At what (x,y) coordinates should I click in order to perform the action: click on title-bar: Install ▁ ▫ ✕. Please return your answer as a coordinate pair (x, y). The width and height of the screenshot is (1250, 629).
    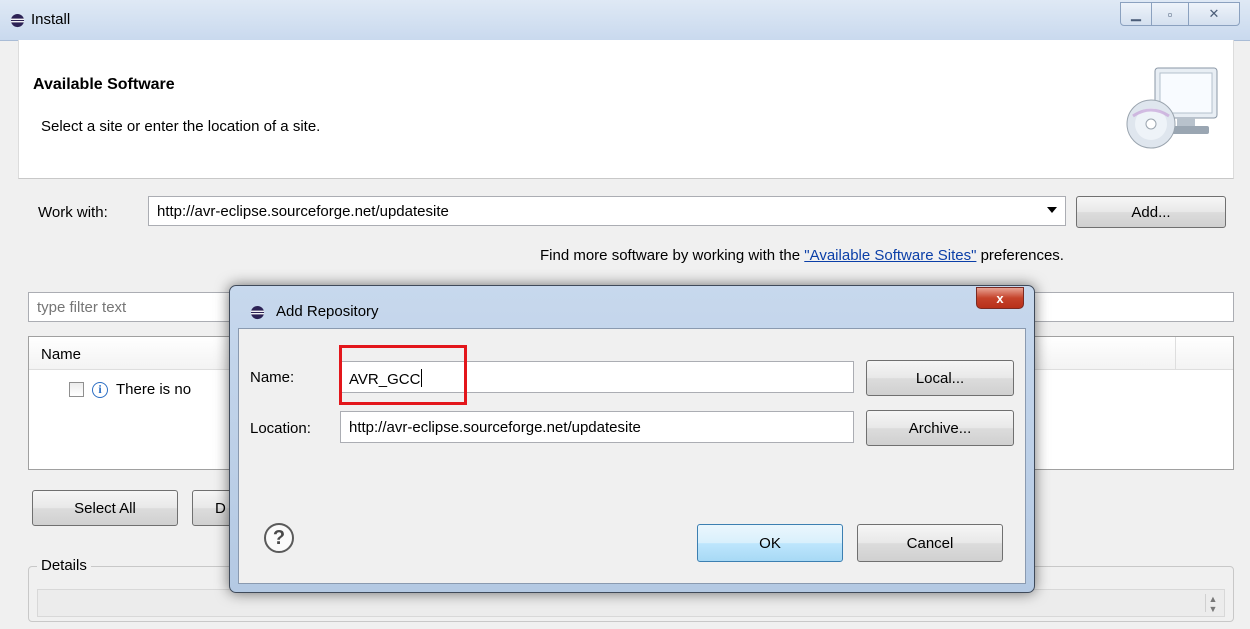
    Looking at the image, I should click on (625, 20).